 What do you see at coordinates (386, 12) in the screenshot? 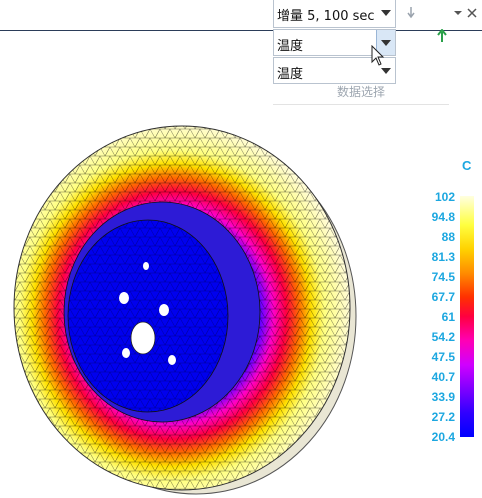
I see `chevron-down-icon` at bounding box center [386, 12].